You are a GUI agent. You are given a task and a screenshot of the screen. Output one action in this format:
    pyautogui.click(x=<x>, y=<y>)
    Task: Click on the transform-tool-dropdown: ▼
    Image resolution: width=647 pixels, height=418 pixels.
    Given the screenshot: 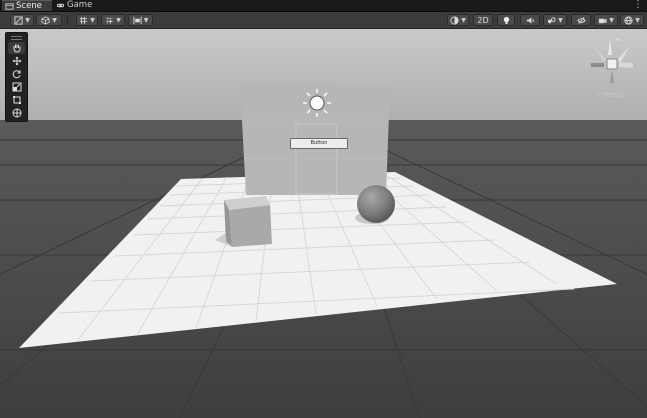 What is the action you would take?
    pyautogui.click(x=22, y=20)
    